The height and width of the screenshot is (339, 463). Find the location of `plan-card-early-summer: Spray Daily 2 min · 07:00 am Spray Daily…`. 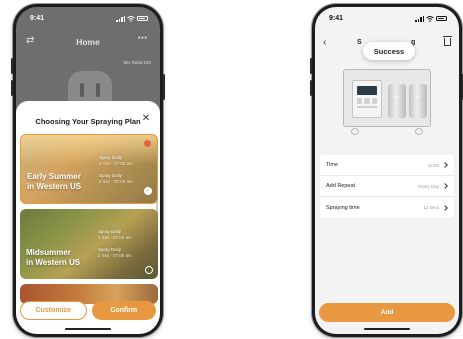

plan-card-early-summer: Spray Daily 2 min · 07:00 am Spray Daily… is located at coordinates (89, 169).